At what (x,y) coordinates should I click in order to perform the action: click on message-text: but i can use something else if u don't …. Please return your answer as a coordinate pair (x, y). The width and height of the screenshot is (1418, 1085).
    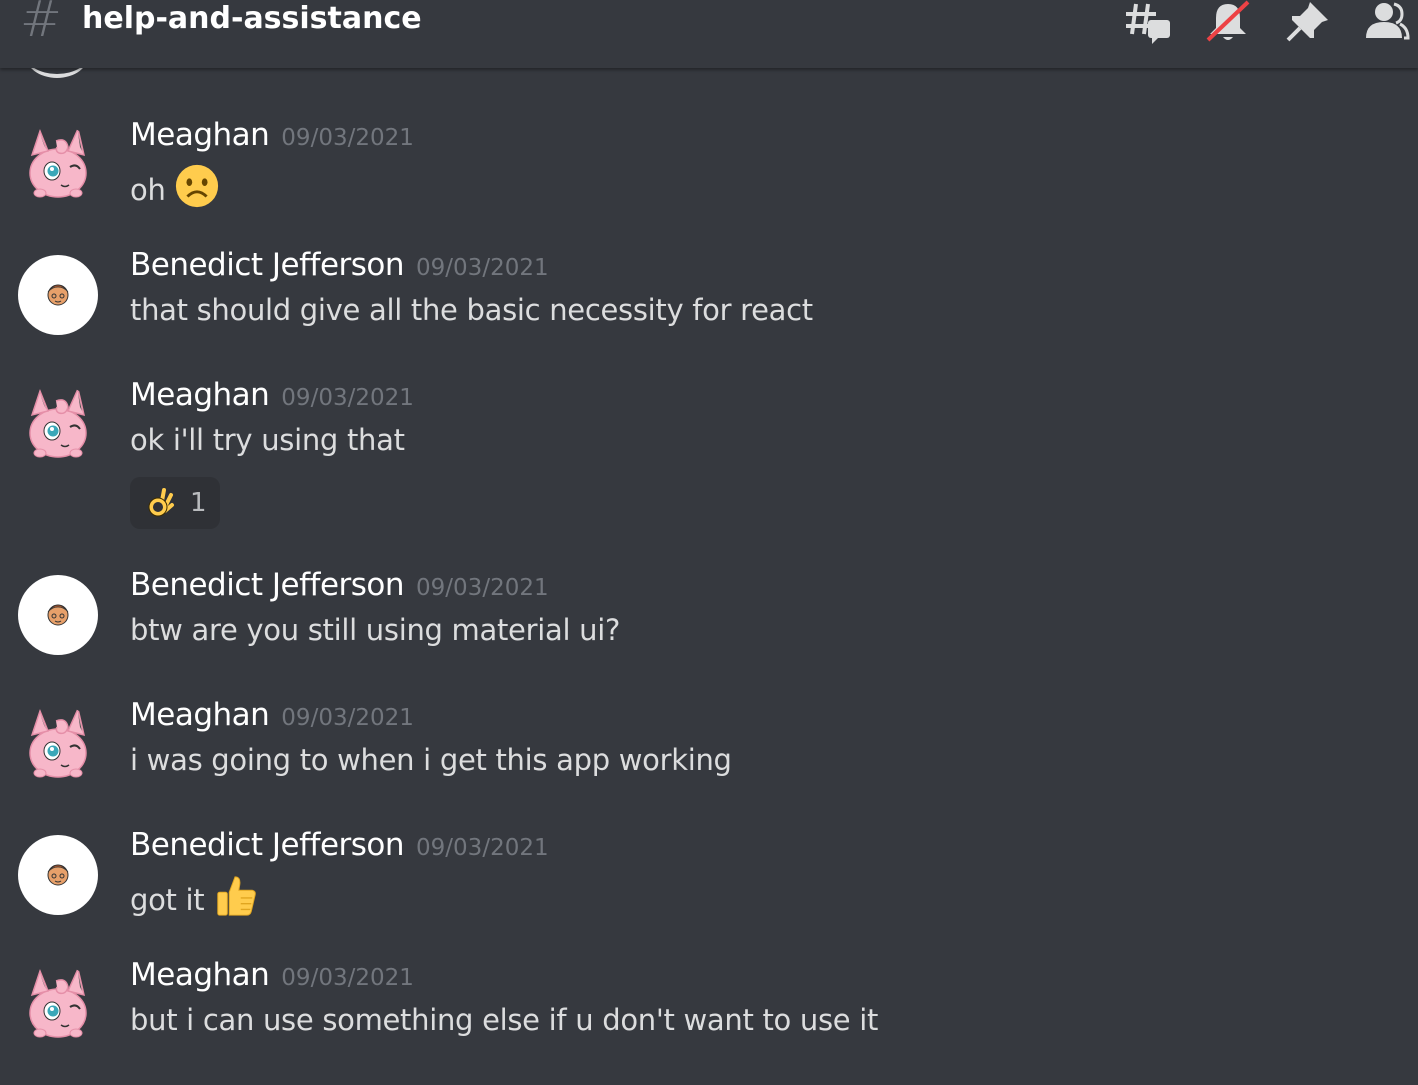
    Looking at the image, I should click on (504, 1020).